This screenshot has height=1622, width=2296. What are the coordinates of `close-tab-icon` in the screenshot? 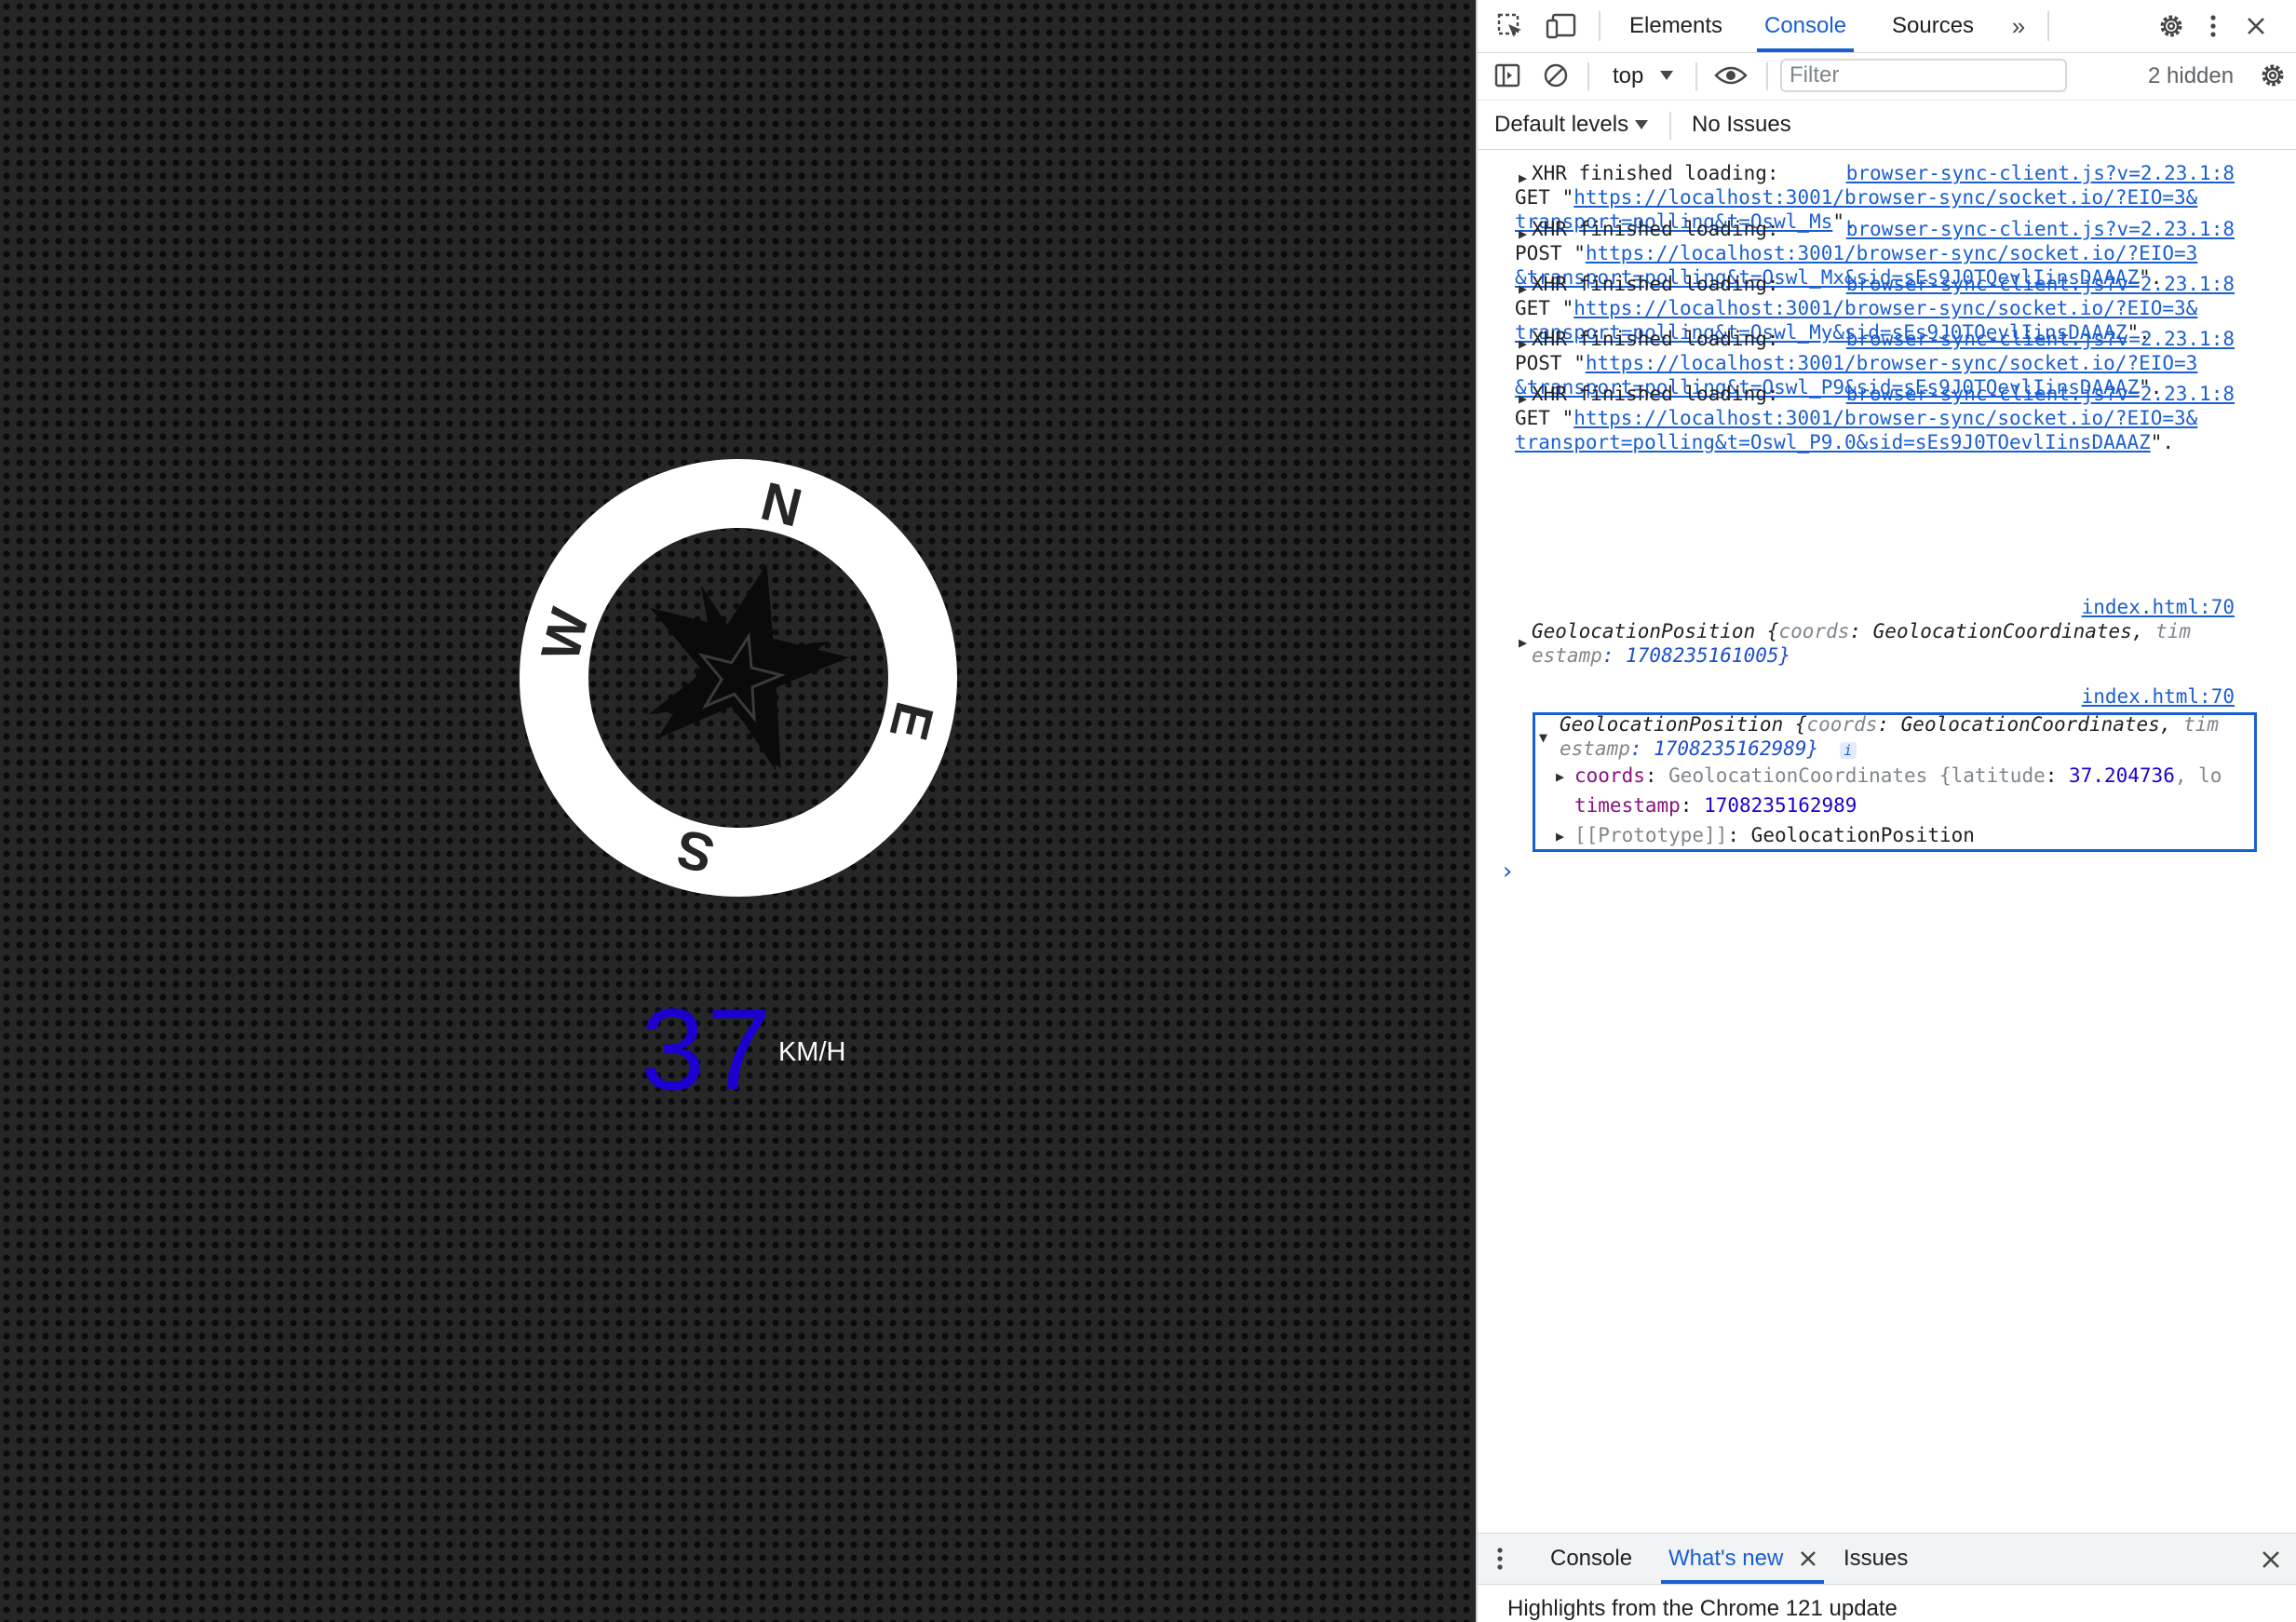 It's located at (1808, 1559).